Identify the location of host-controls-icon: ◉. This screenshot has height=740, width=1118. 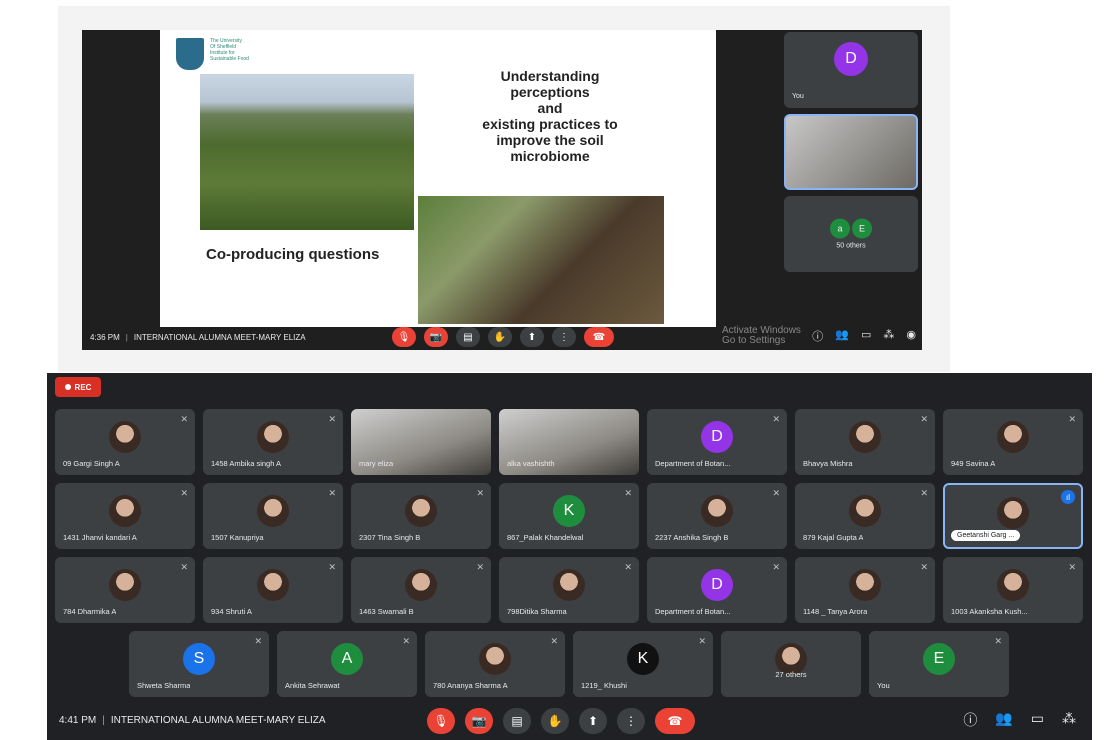
(911, 336).